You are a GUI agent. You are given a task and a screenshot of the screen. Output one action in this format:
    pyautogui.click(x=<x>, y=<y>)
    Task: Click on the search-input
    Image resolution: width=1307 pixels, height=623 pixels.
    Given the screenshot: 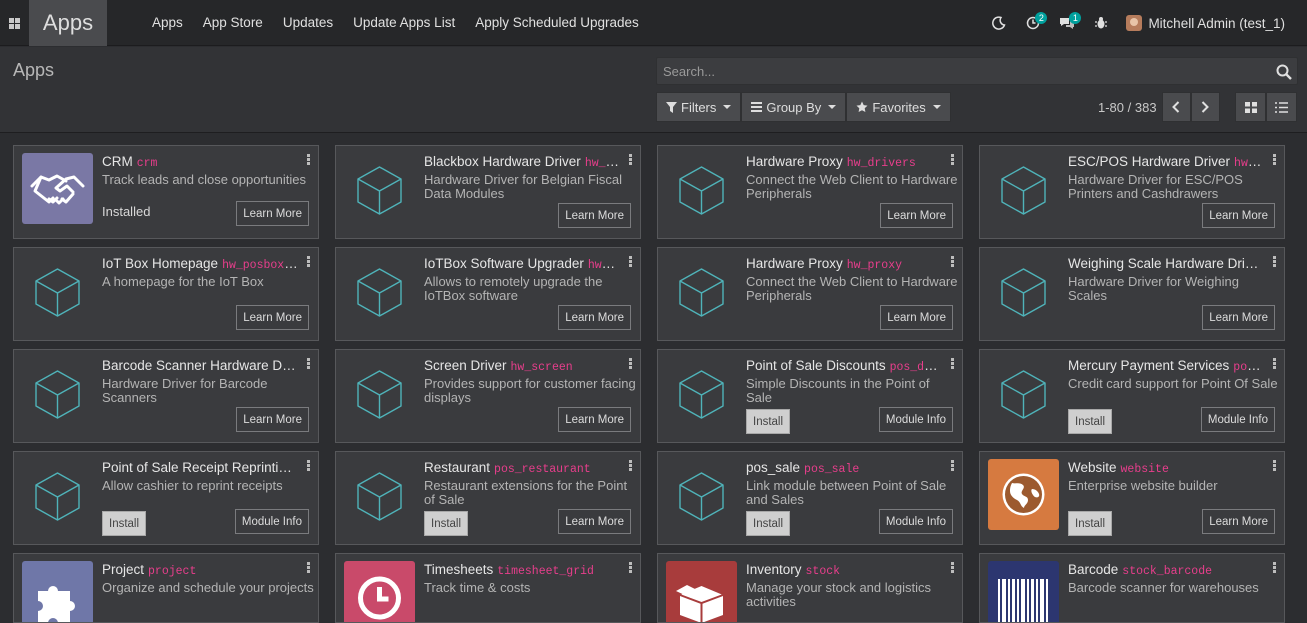 What is the action you would take?
    pyautogui.click(x=977, y=71)
    